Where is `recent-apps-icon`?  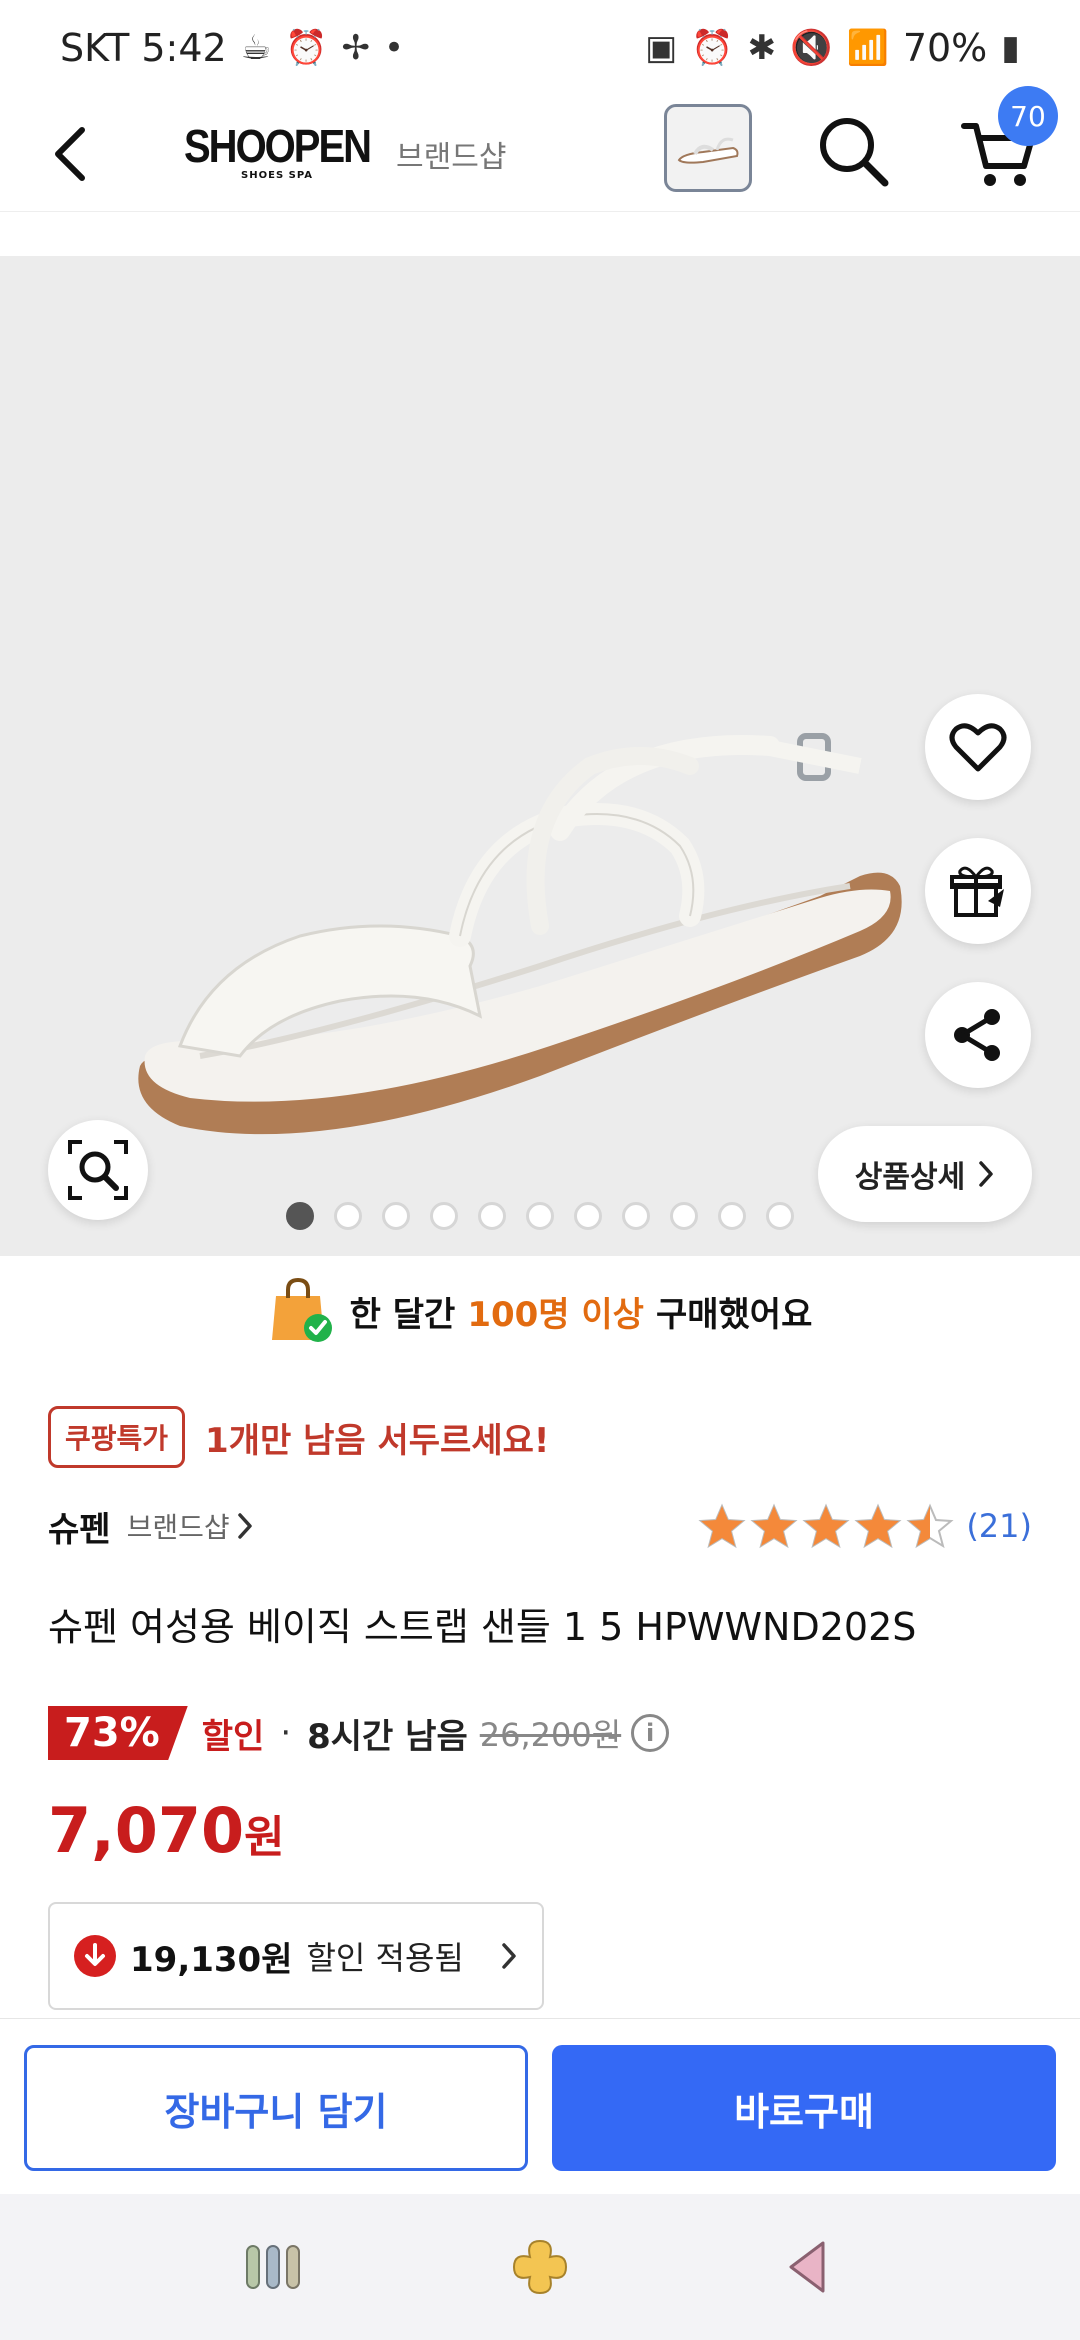
recent-apps-icon is located at coordinates (273, 2267).